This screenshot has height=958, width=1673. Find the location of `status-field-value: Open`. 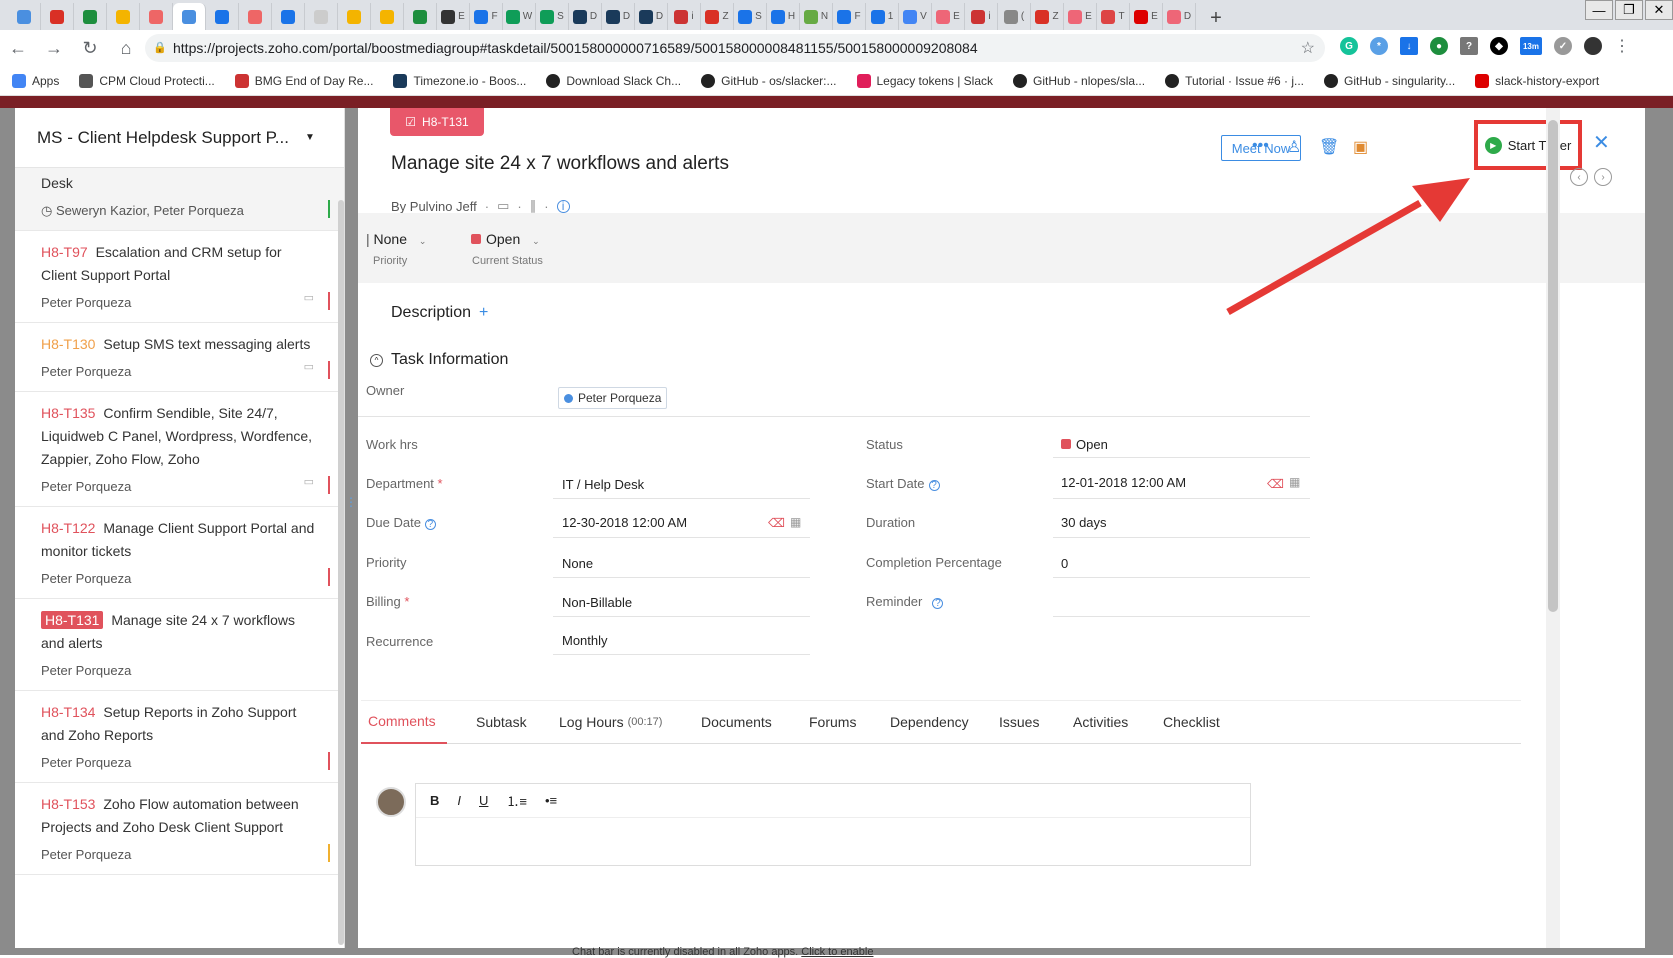

status-field-value: Open is located at coordinates (1084, 444).